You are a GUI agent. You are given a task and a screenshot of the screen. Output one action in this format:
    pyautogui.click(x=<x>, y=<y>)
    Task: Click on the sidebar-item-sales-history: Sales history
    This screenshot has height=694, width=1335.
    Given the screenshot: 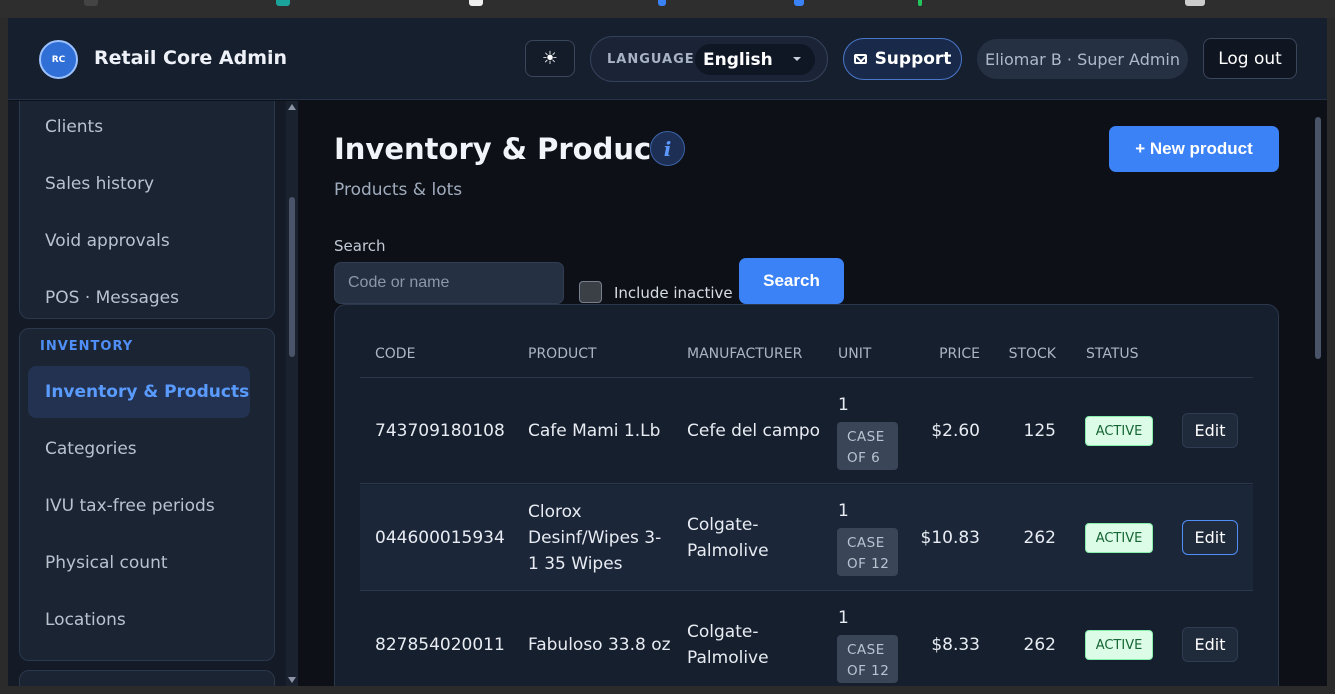 What is the action you would take?
    pyautogui.click(x=139, y=184)
    